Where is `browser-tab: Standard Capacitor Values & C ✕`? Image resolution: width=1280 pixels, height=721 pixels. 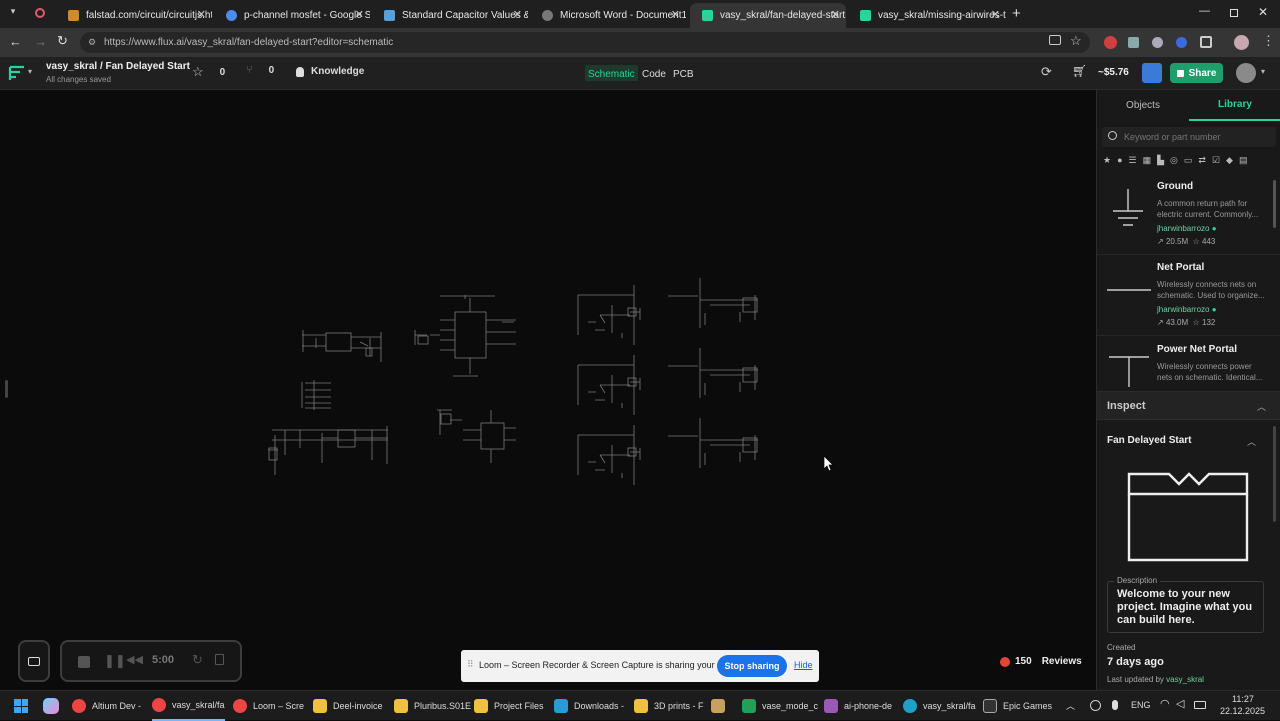 browser-tab: Standard Capacitor Values & C ✕ is located at coordinates (450, 15).